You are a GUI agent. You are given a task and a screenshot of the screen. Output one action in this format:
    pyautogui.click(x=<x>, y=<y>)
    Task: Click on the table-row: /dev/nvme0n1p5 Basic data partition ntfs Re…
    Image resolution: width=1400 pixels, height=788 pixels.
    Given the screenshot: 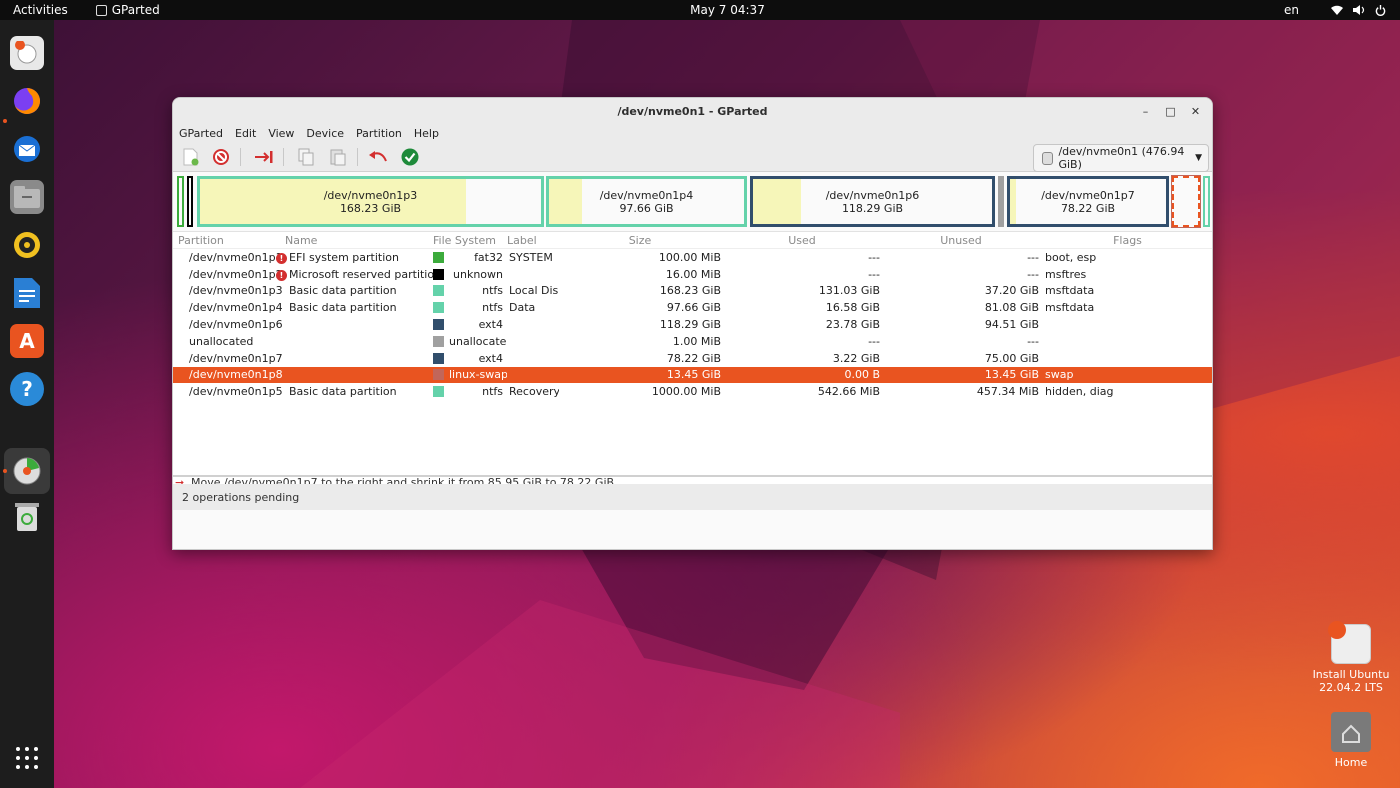 What is the action you would take?
    pyautogui.click(x=692, y=391)
    